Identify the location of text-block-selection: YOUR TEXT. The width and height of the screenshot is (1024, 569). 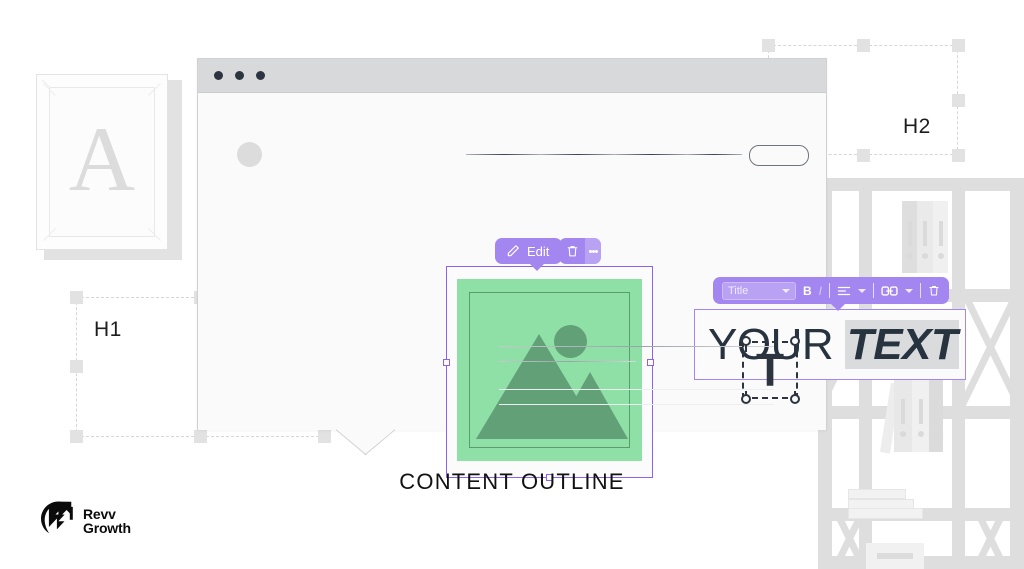
(830, 344).